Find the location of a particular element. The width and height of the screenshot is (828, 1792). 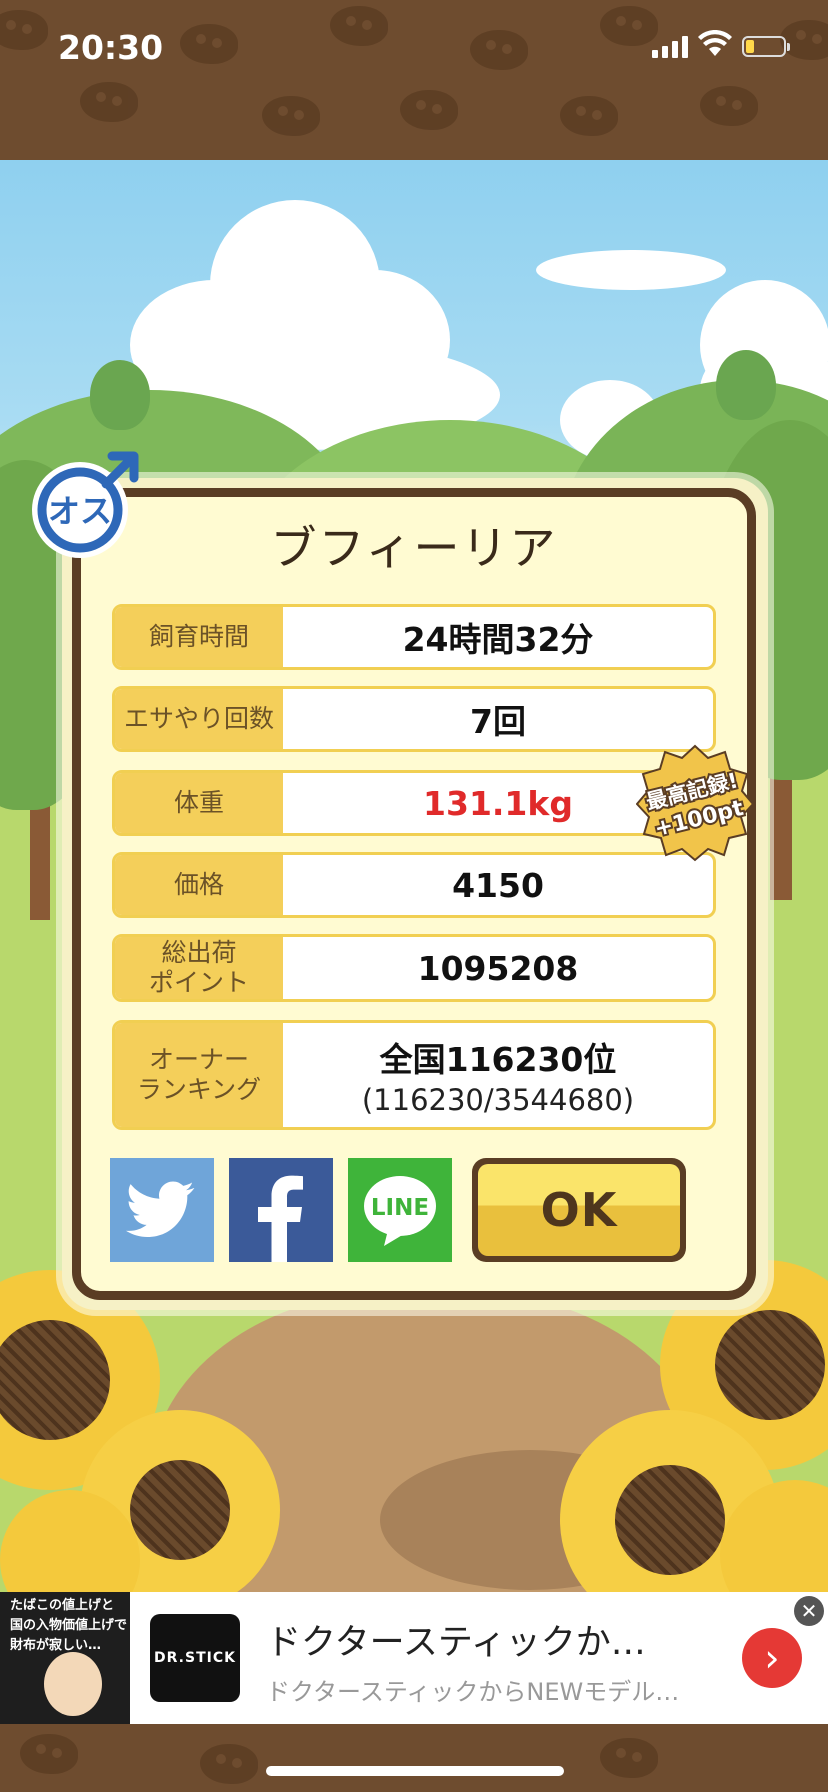

stat-value: 4150 is located at coordinates (498, 885).